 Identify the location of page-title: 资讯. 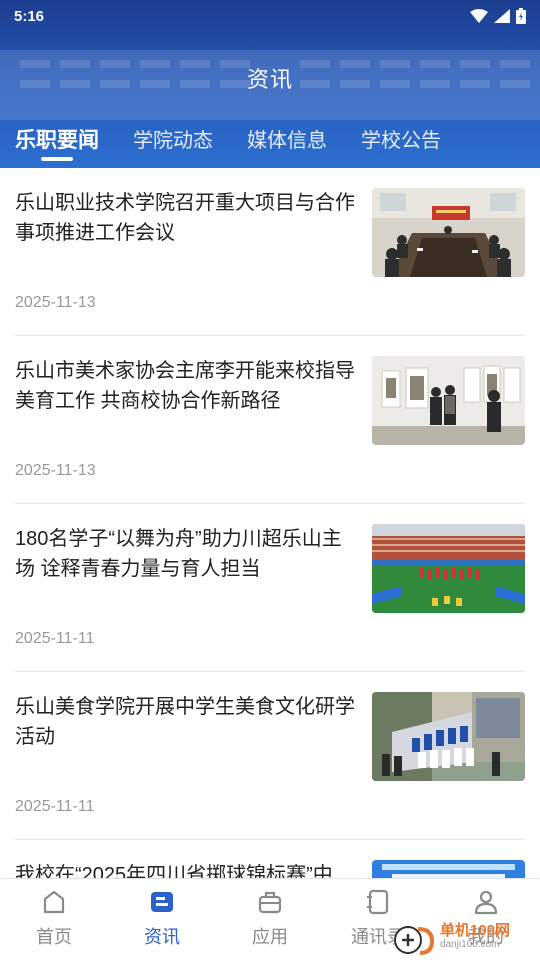
(269, 79).